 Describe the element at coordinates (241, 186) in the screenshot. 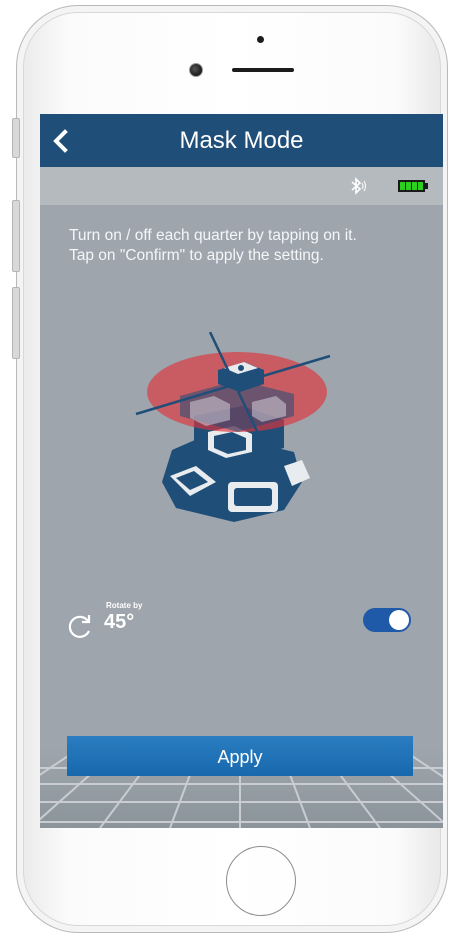

I see `device-status-bar` at that location.